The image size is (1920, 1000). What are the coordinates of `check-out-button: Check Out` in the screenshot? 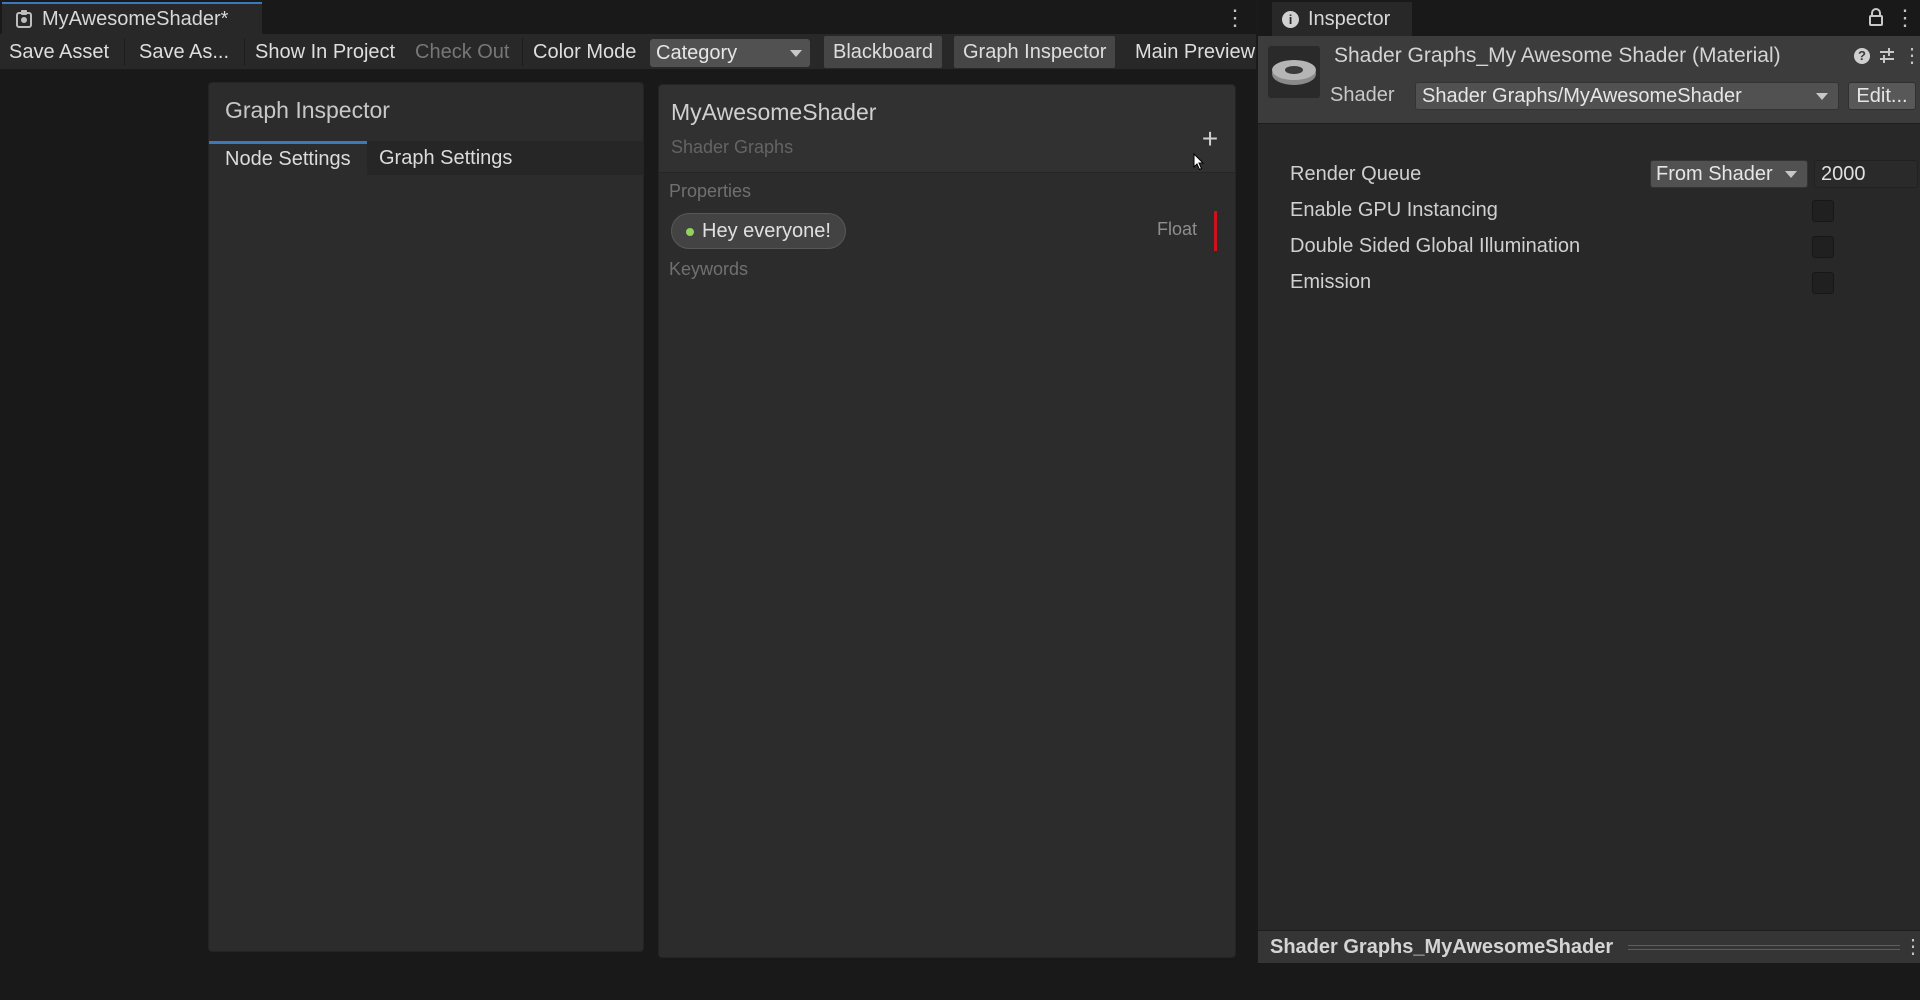 It's located at (462, 52).